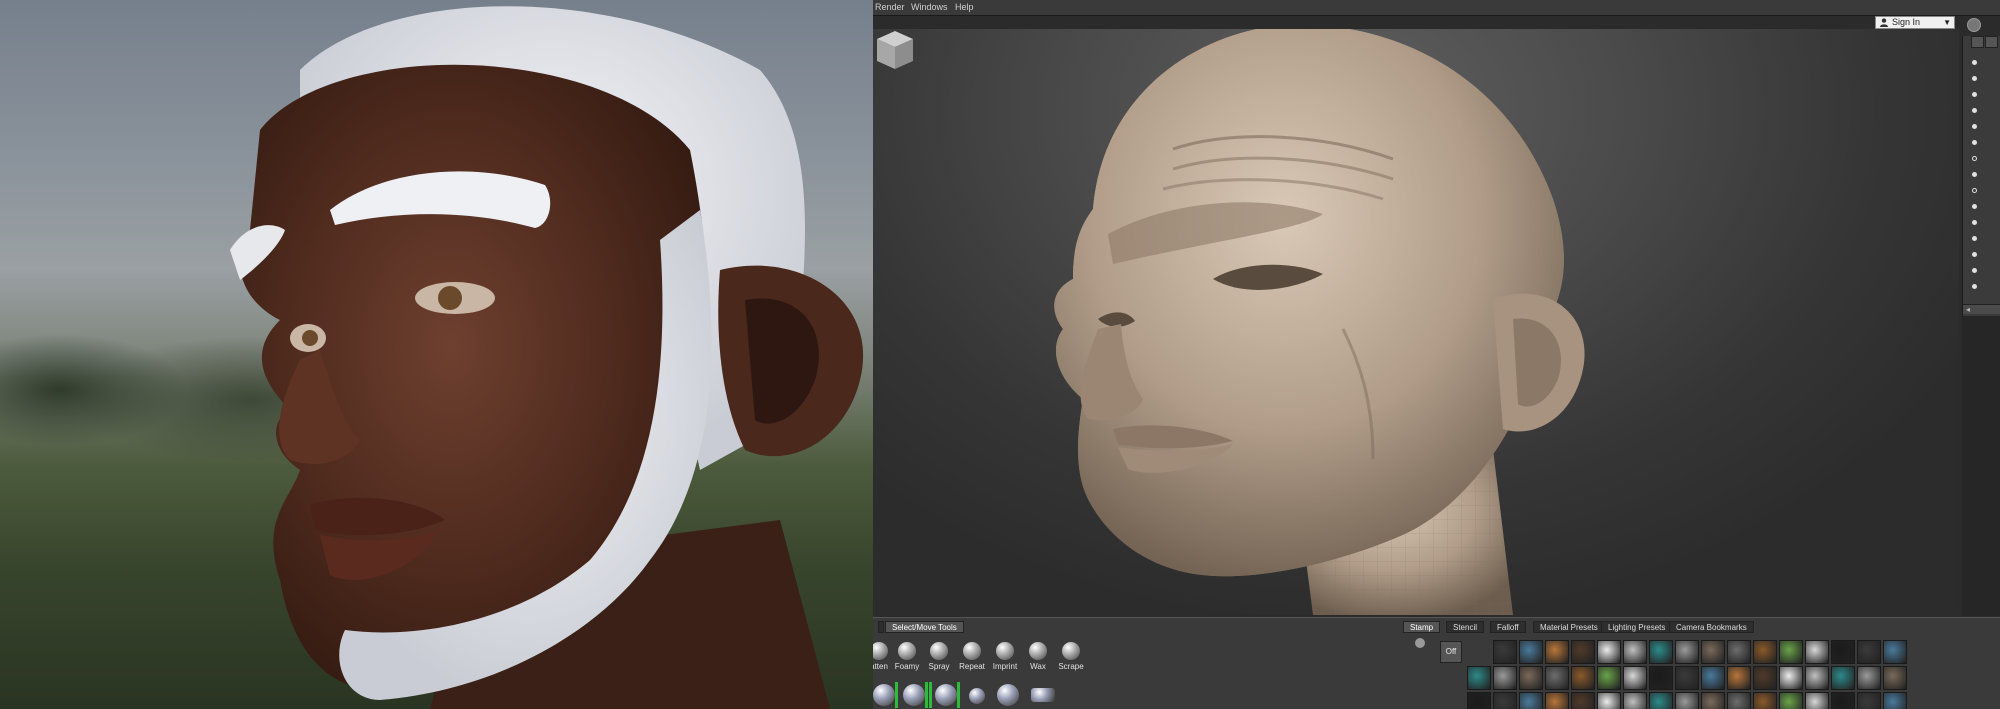  What do you see at coordinates (1977, 42) in the screenshot?
I see `eye-tab` at bounding box center [1977, 42].